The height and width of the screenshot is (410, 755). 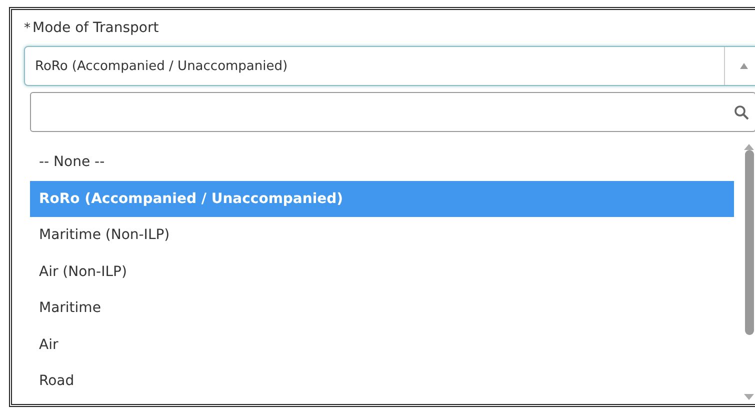 What do you see at coordinates (382, 272) in the screenshot?
I see `dropdown-option: Air (Non-ILP)` at bounding box center [382, 272].